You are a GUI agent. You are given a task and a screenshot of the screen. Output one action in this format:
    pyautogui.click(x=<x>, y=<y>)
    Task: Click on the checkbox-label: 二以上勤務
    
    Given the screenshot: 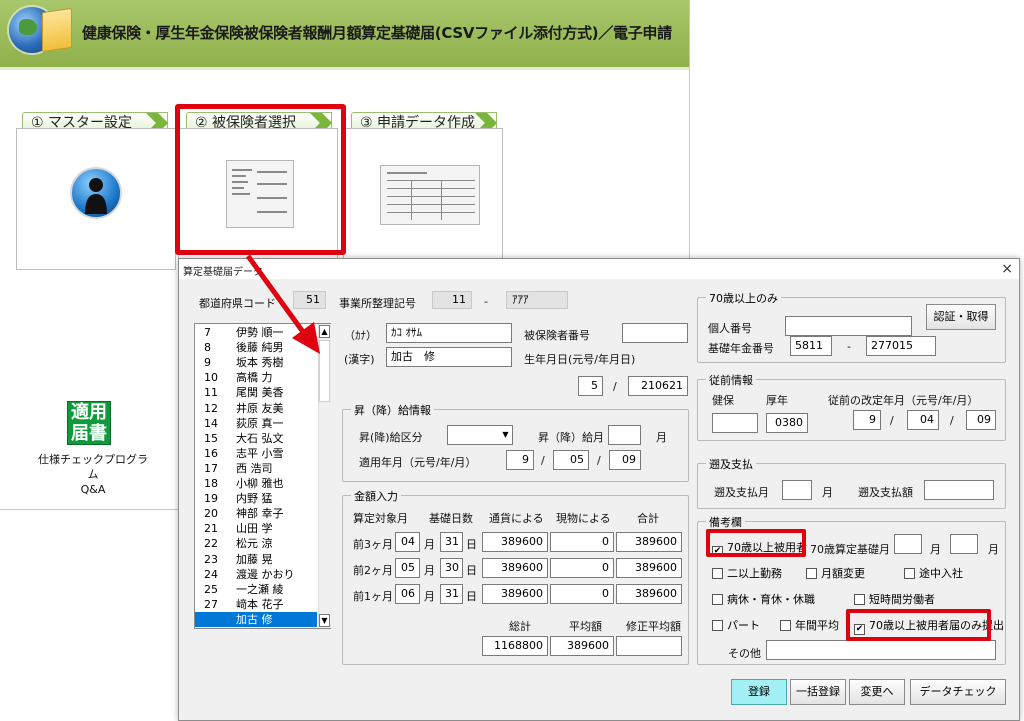 What is the action you would take?
    pyautogui.click(x=754, y=573)
    